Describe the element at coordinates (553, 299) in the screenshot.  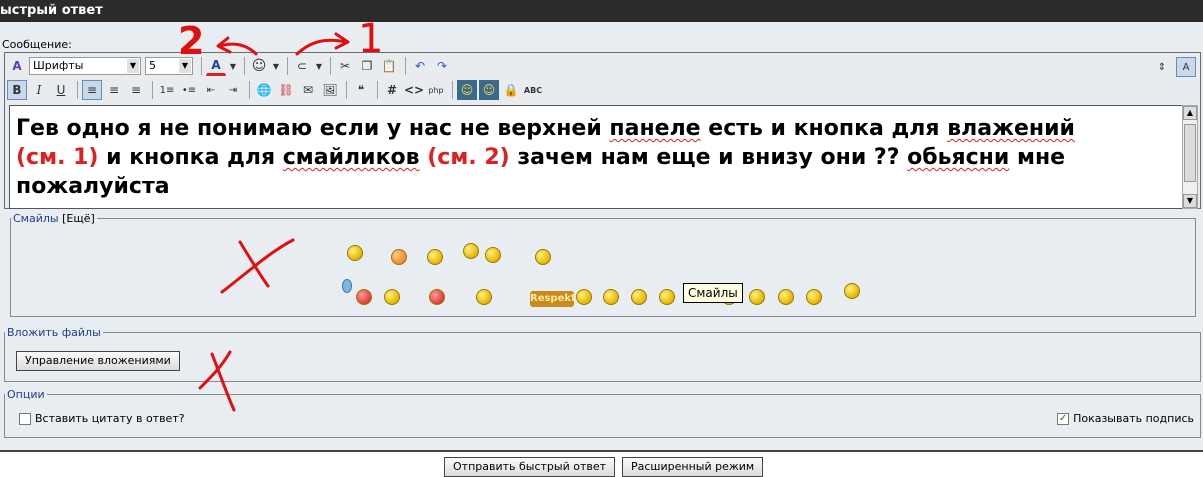
I see `respekt-smiley-icon: Respekt` at that location.